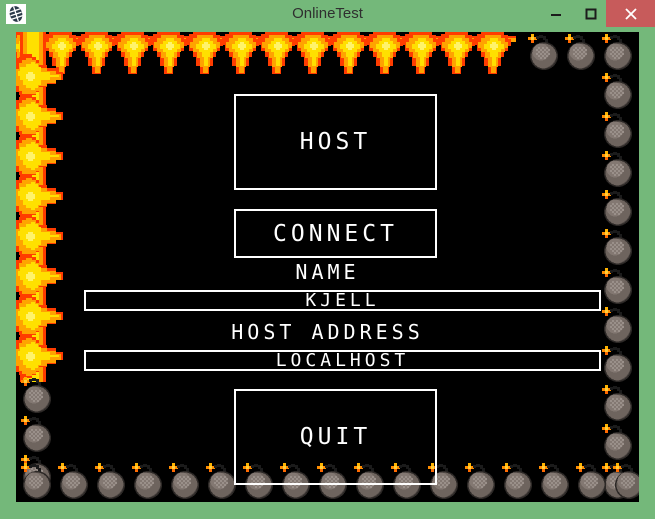 The width and height of the screenshot is (655, 519). I want to click on close-button, so click(630, 13).